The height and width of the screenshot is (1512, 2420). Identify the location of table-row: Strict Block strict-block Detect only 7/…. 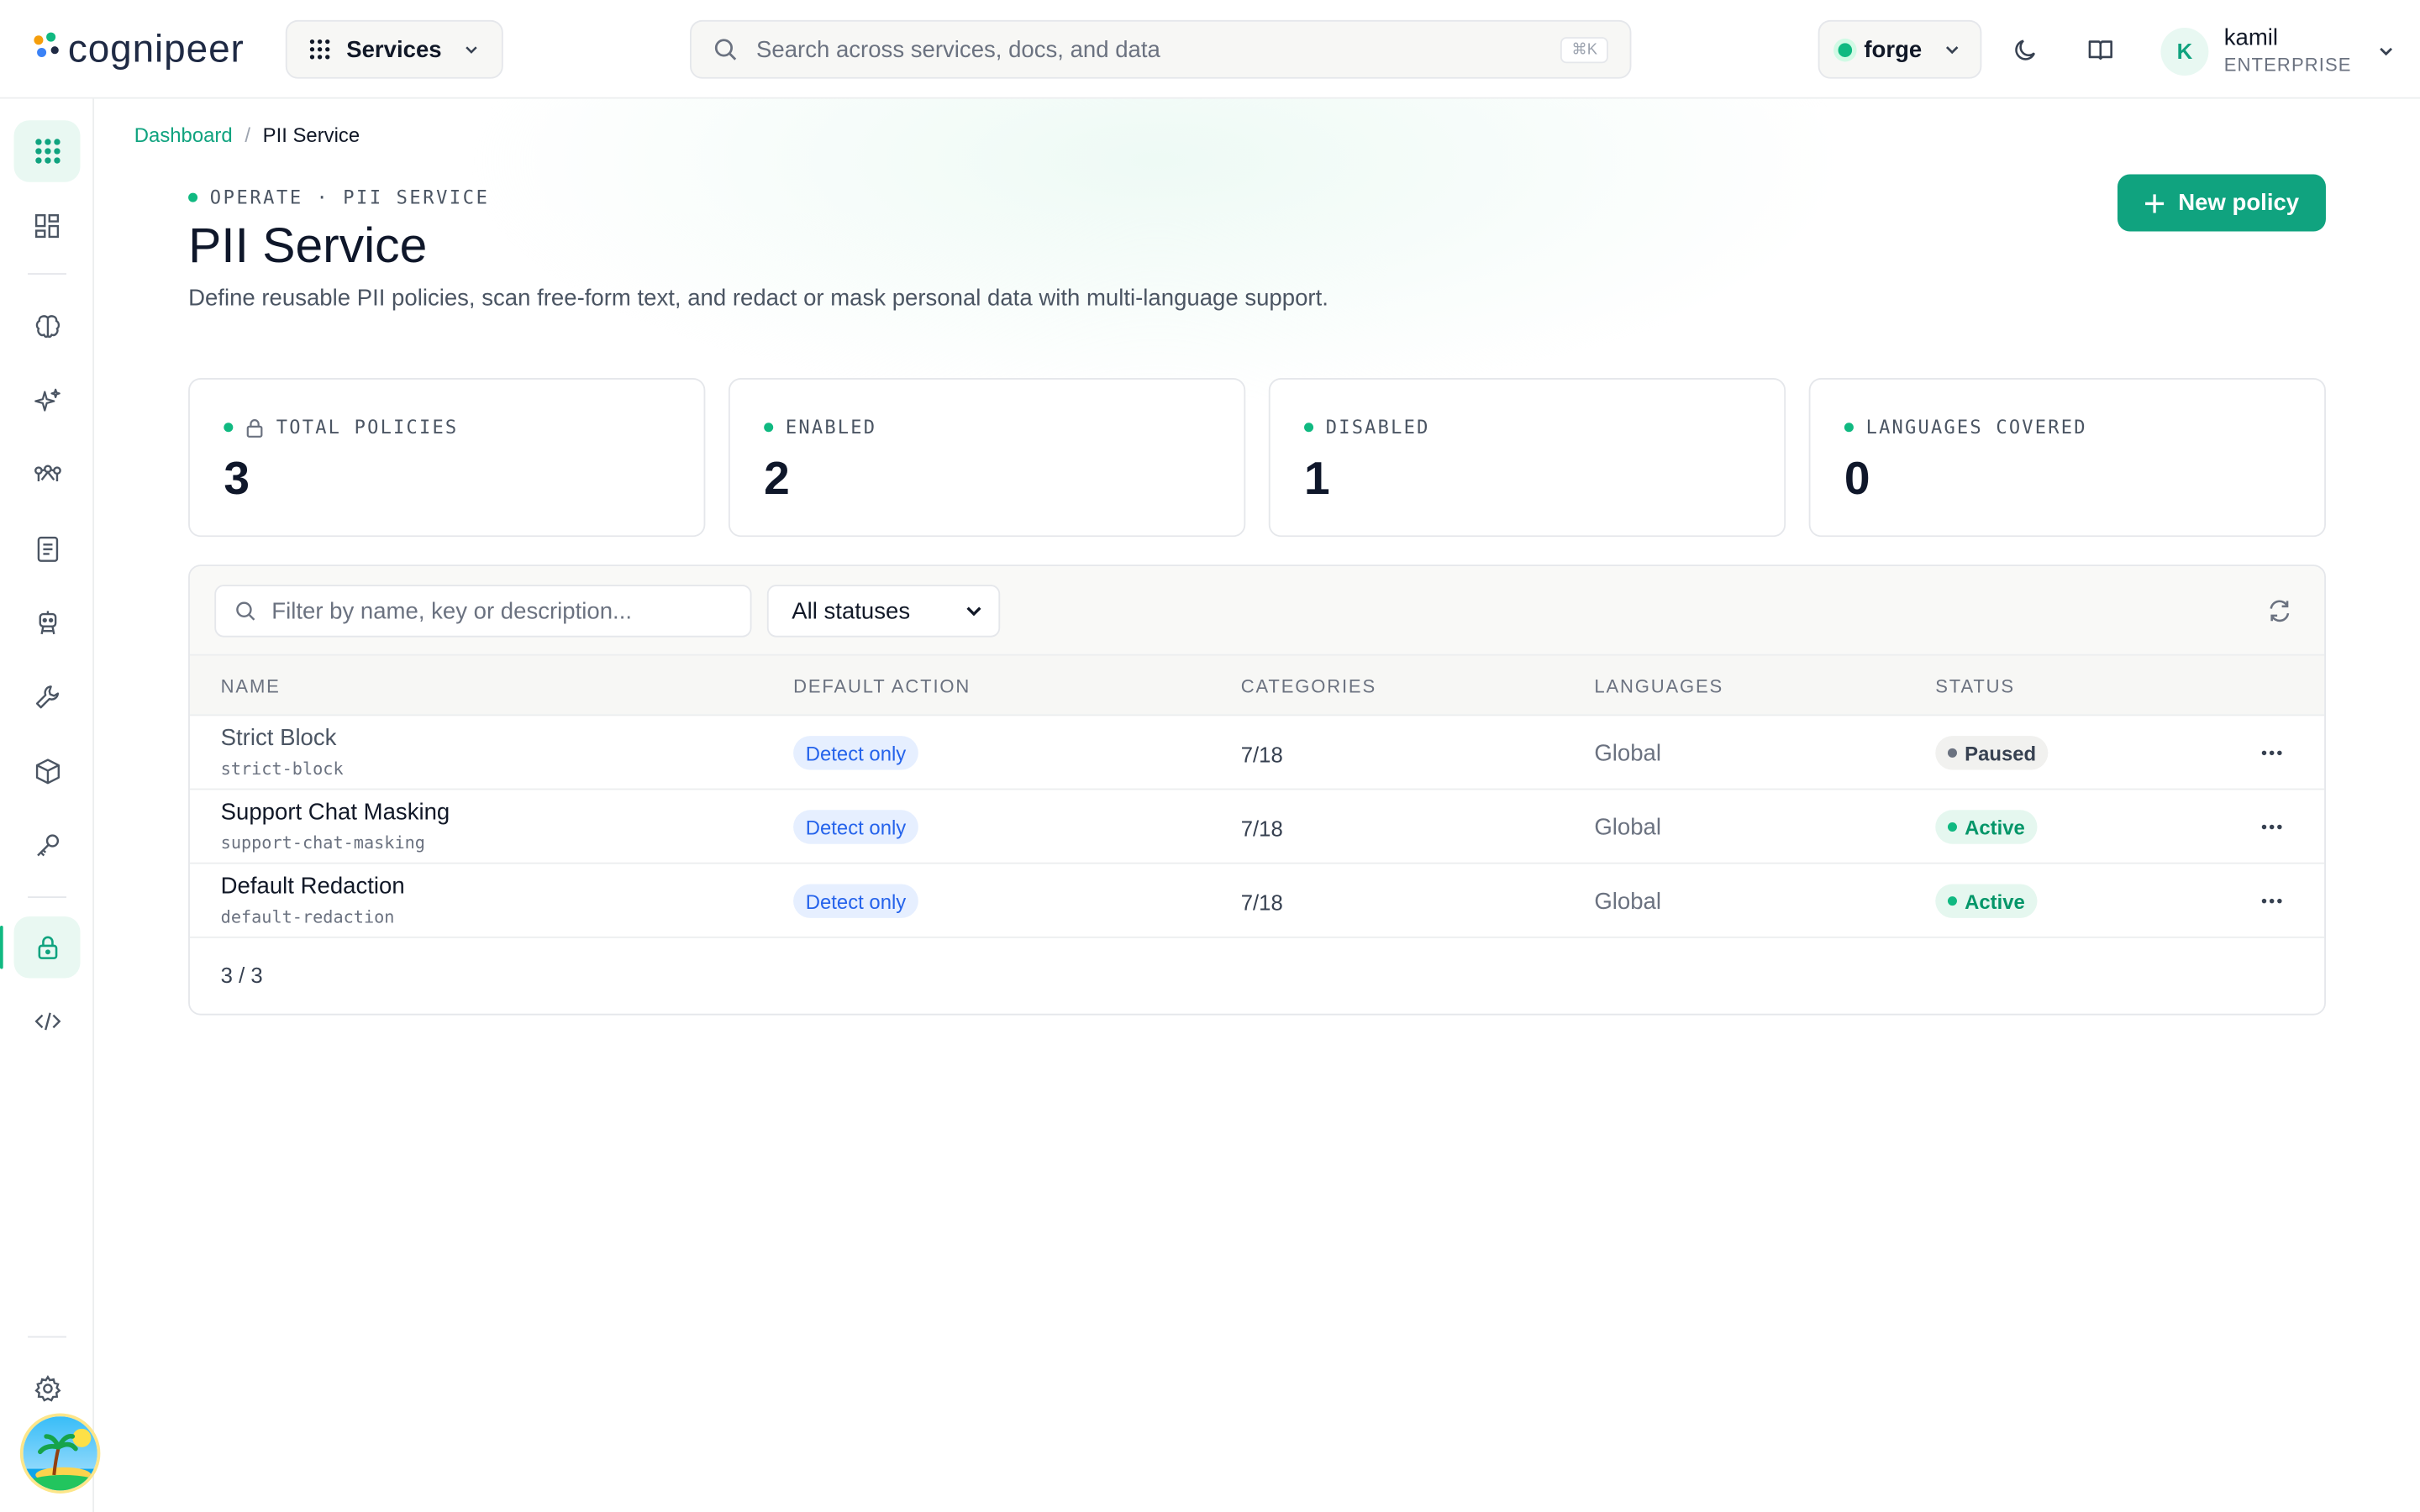
(1257, 753).